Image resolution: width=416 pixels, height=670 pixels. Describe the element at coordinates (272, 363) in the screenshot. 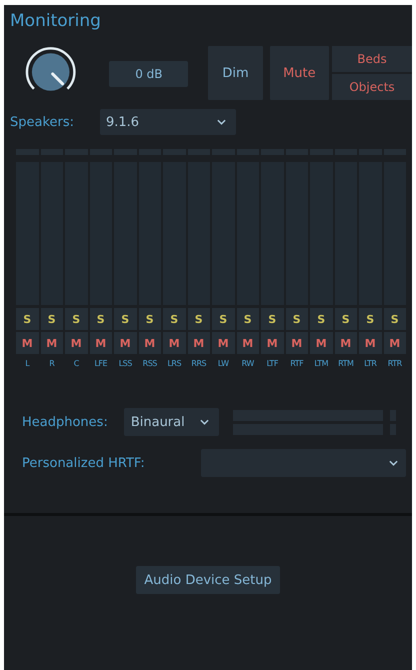

I see `channel-label: LTF` at that location.